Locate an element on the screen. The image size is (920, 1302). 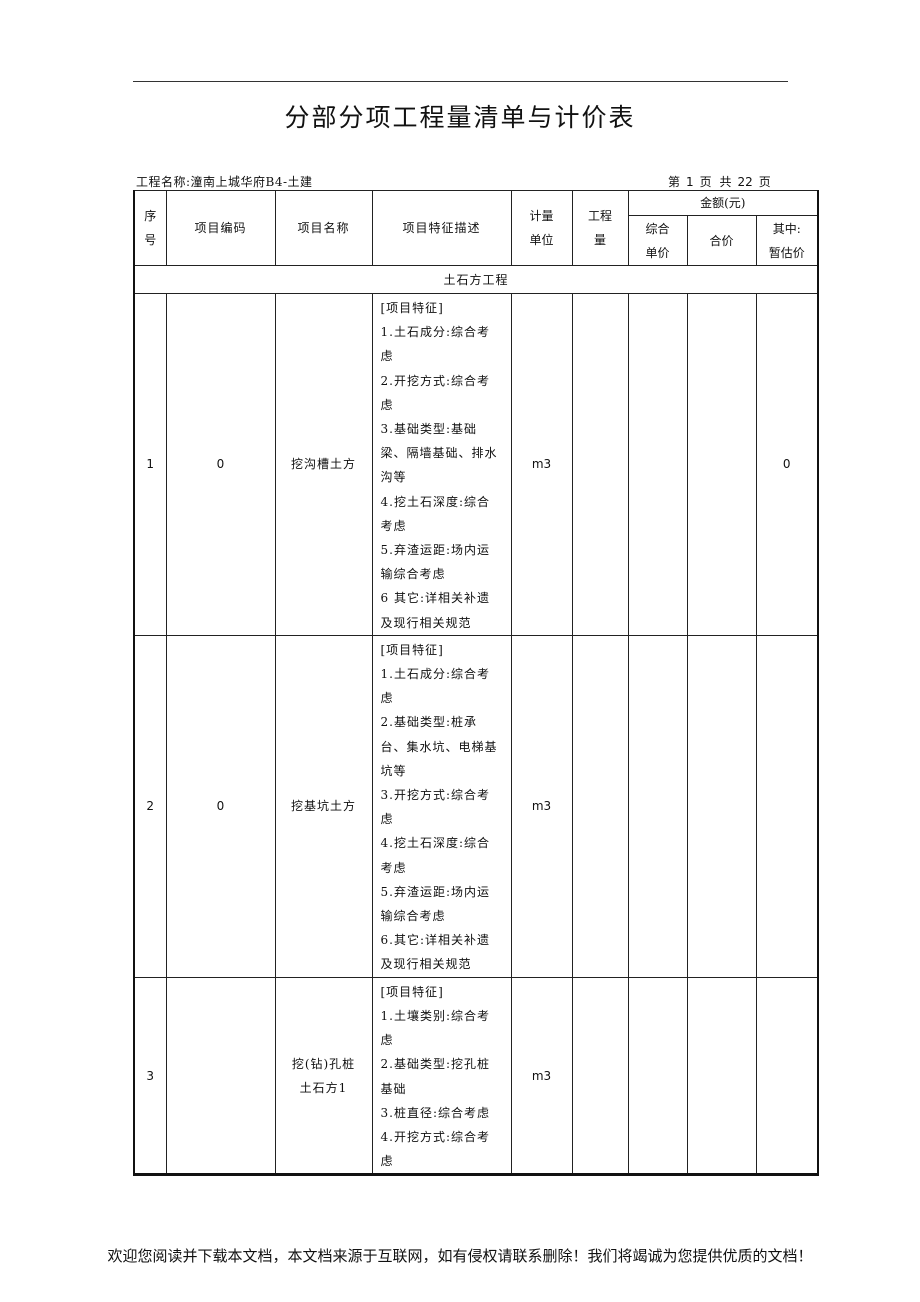
header-qty: 工程量 is located at coordinates (600, 228).